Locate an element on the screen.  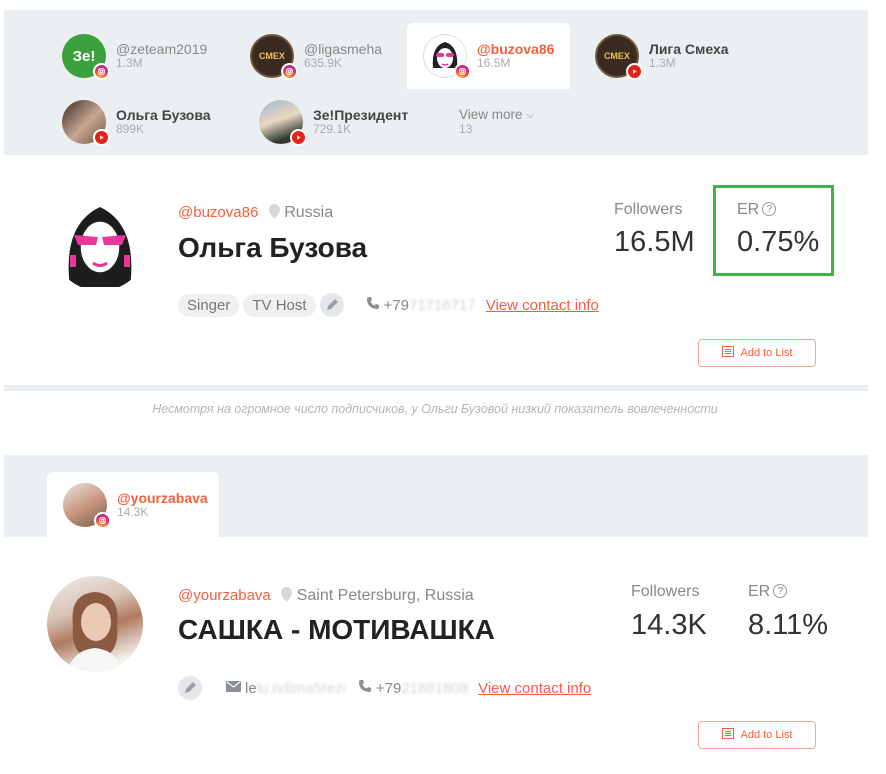
view-more-button: View more ⌵ 13 is located at coordinates (509, 122).